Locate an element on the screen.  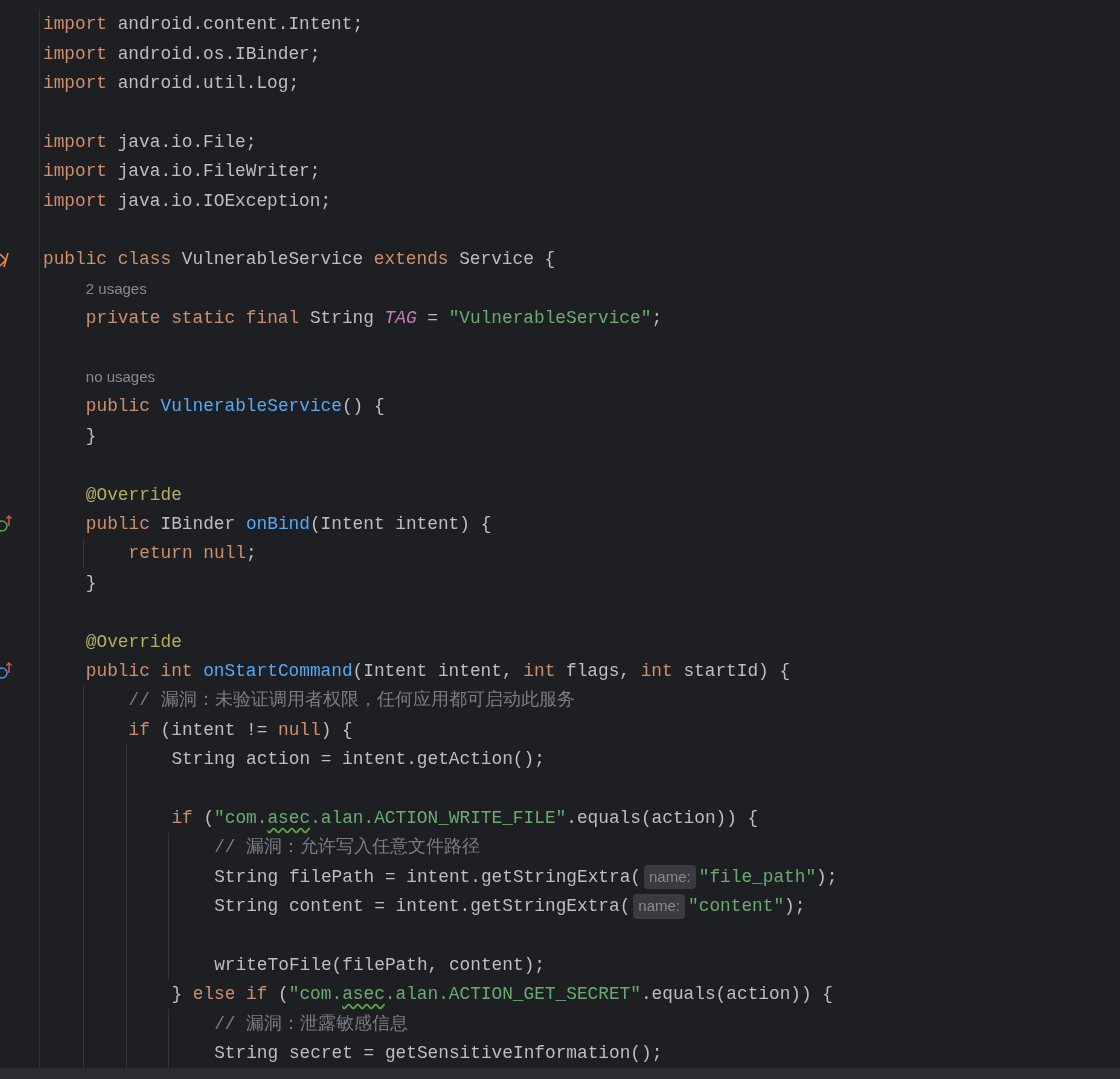
code-text: String content = intent.getStringExtra( is located at coordinates (422, 907).